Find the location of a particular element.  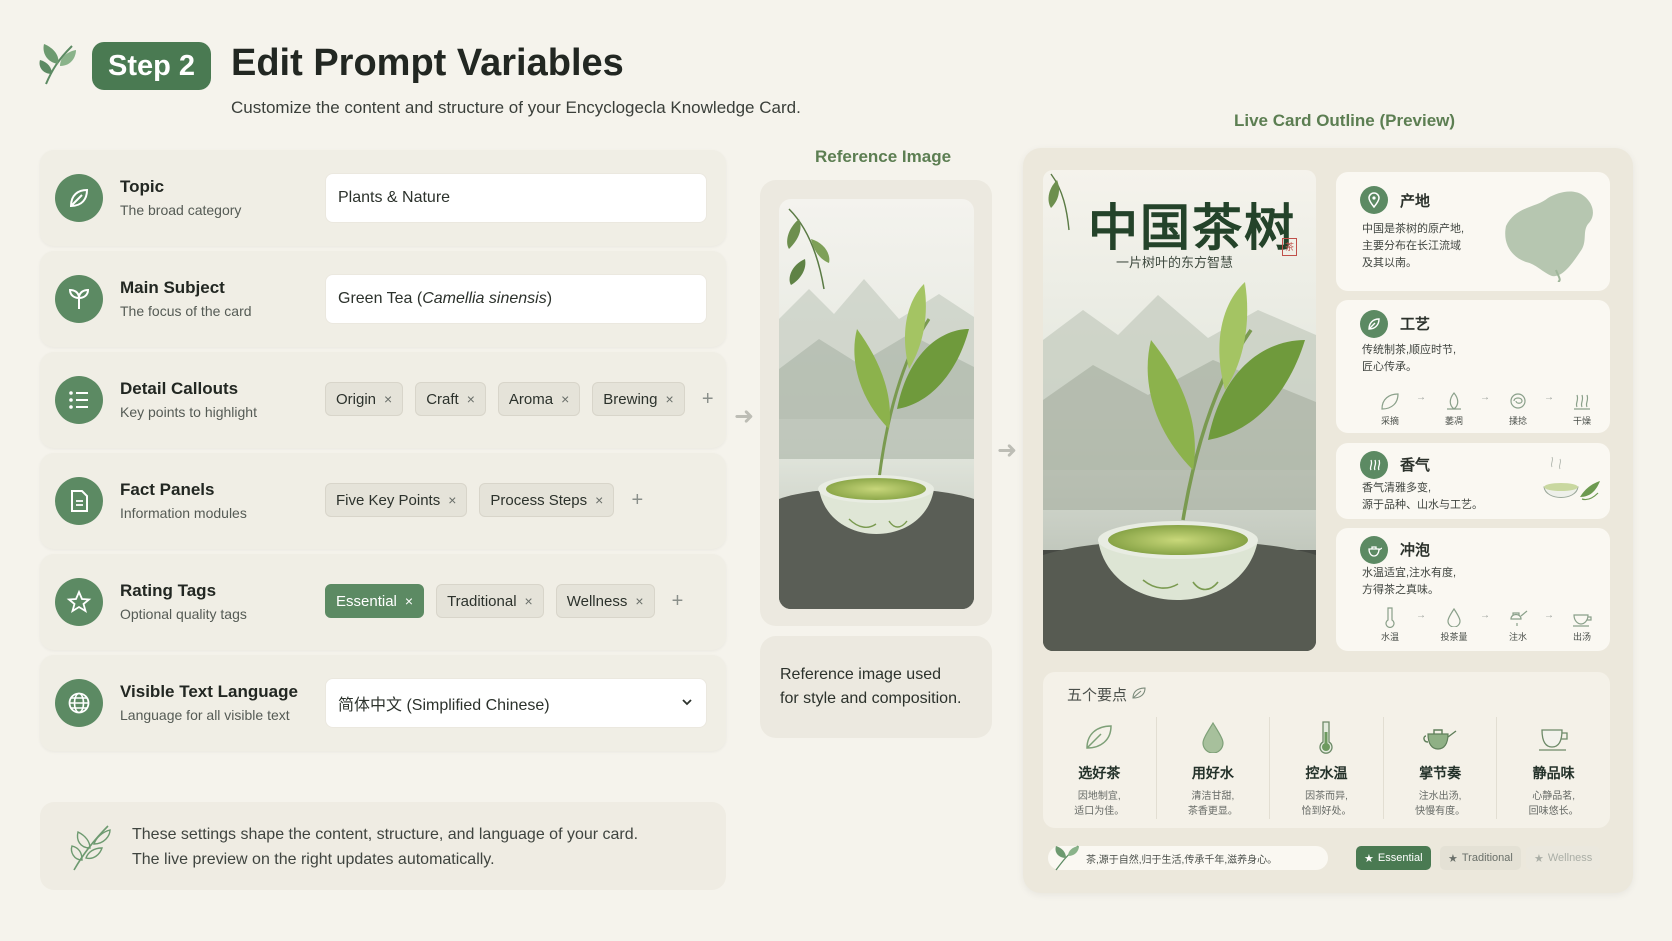

preview-title: Live Card Outline (Preview) is located at coordinates (1345, 120).